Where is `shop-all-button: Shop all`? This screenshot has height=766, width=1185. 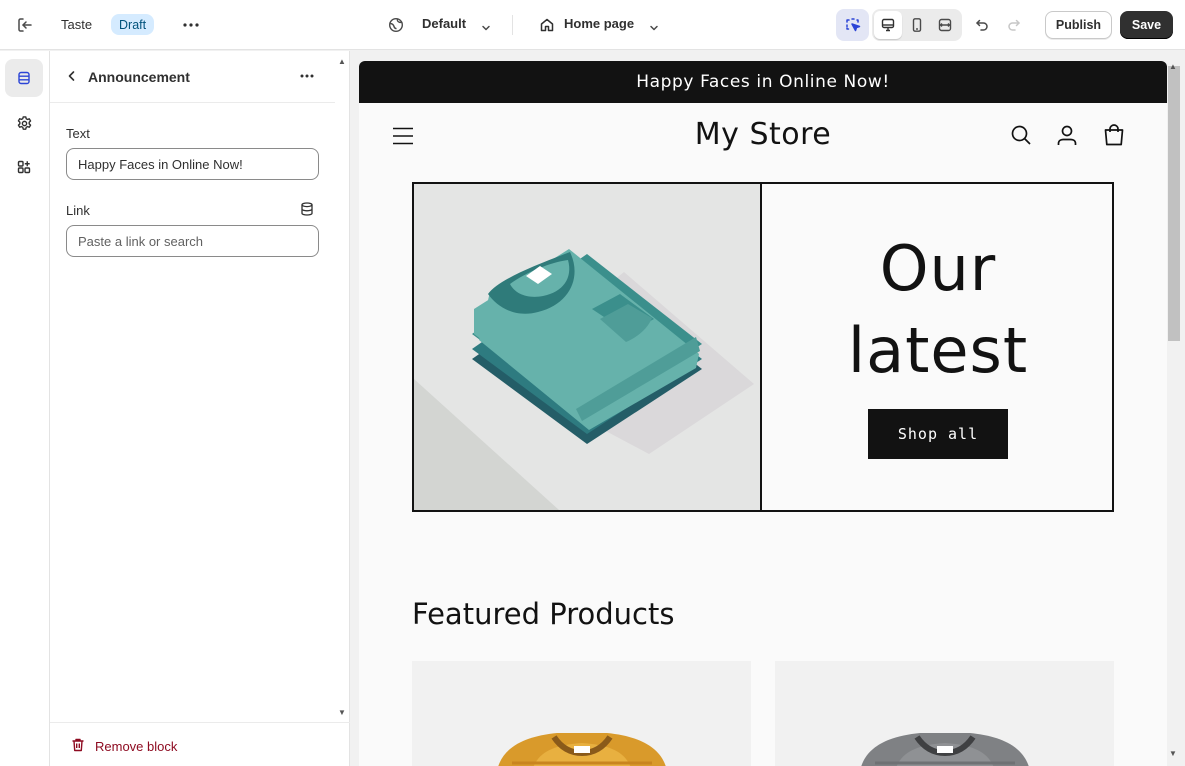 shop-all-button: Shop all is located at coordinates (938, 434).